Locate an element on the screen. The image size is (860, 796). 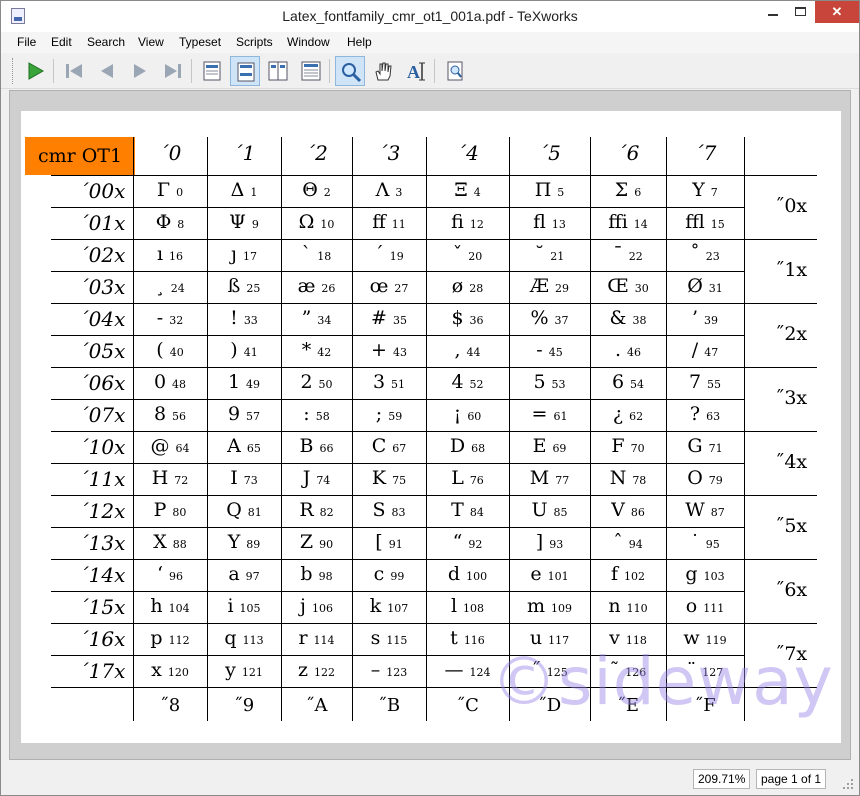
glyph-code: 21 is located at coordinates (557, 256).